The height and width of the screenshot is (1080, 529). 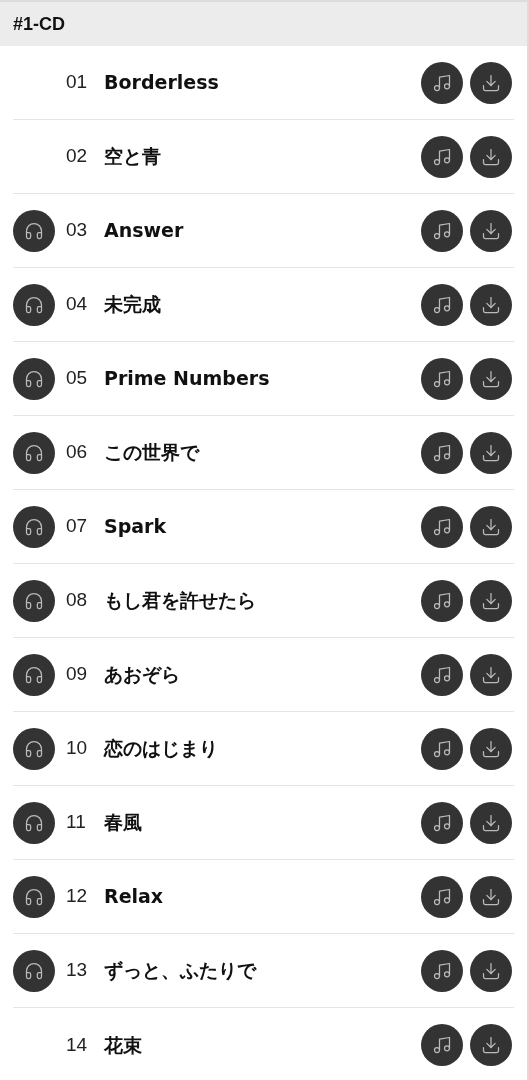 I want to click on track-title: Spark, so click(x=135, y=527).